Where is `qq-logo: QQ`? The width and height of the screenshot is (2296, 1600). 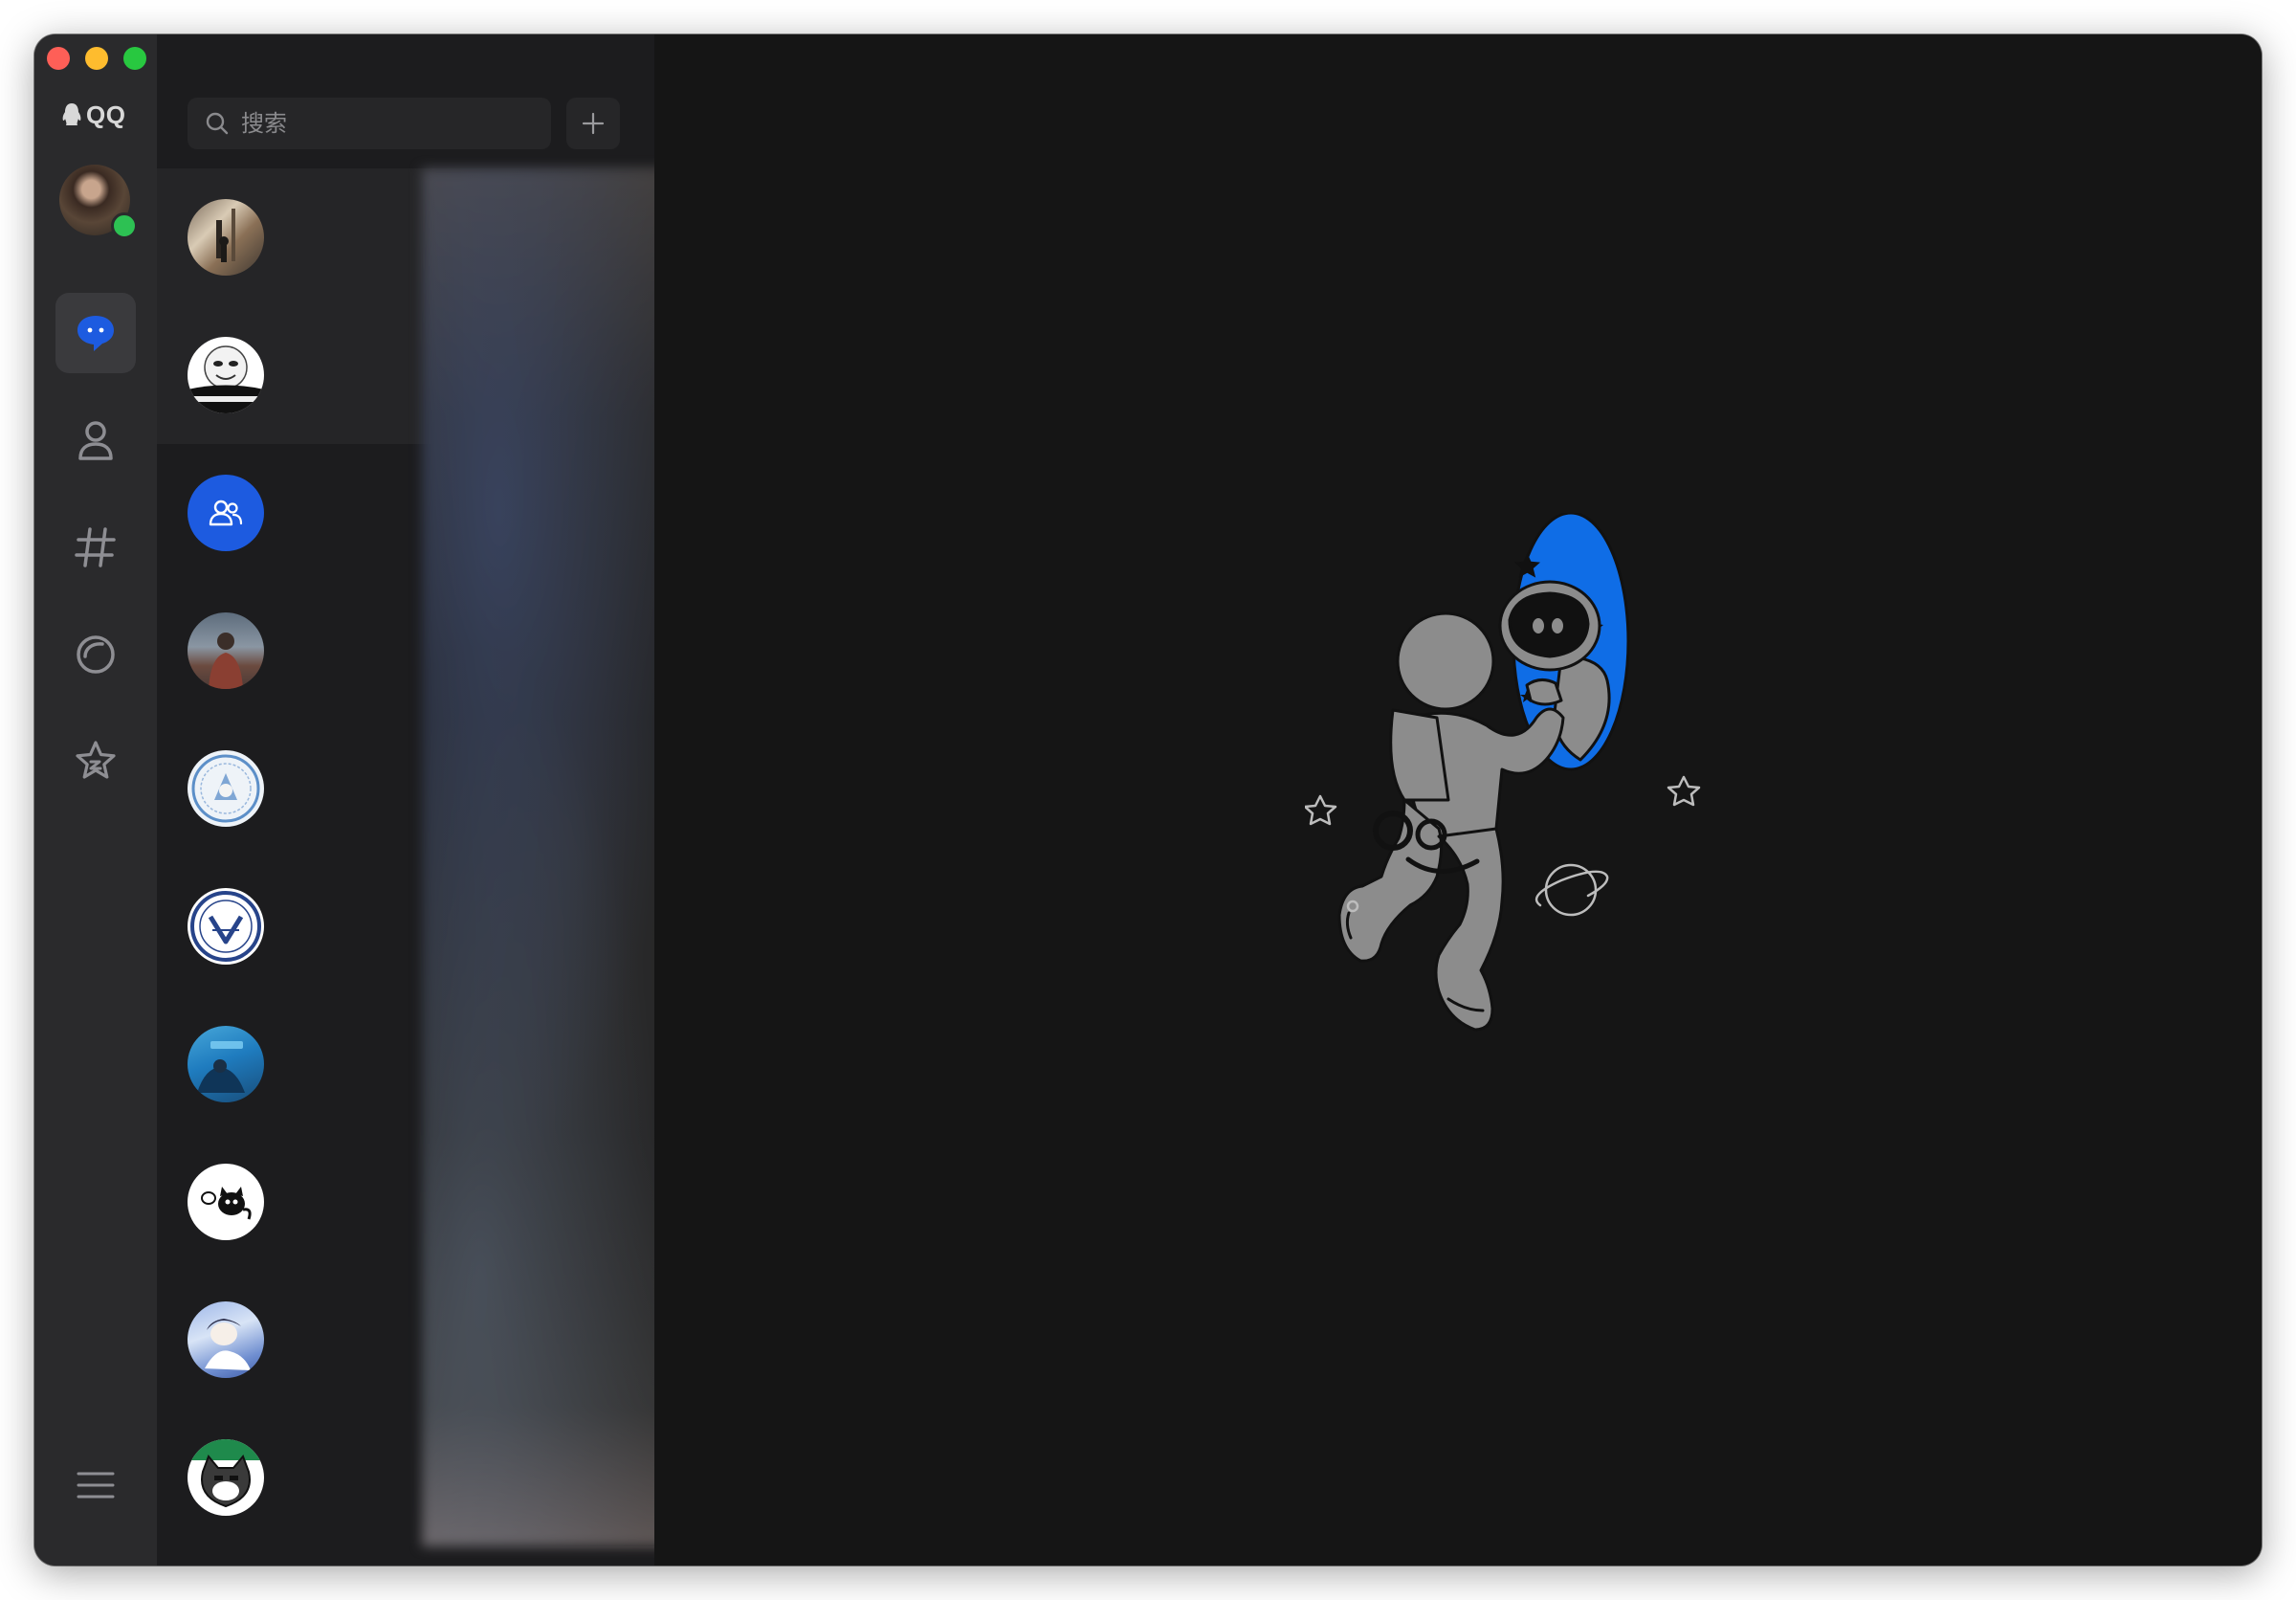
qq-logo: QQ is located at coordinates (93, 115).